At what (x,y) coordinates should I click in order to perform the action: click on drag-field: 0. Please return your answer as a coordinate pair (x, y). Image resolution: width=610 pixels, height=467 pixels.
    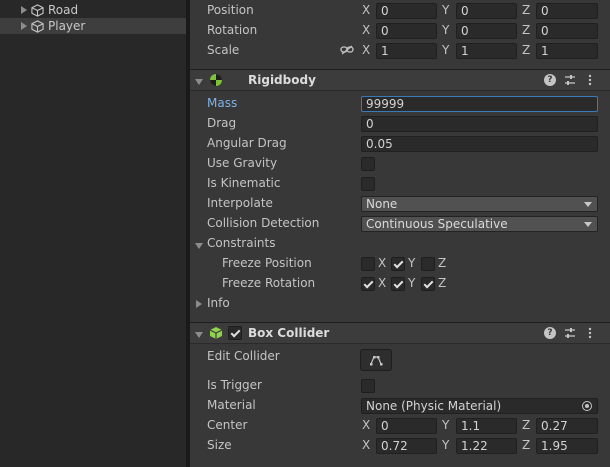
    Looking at the image, I should click on (479, 124).